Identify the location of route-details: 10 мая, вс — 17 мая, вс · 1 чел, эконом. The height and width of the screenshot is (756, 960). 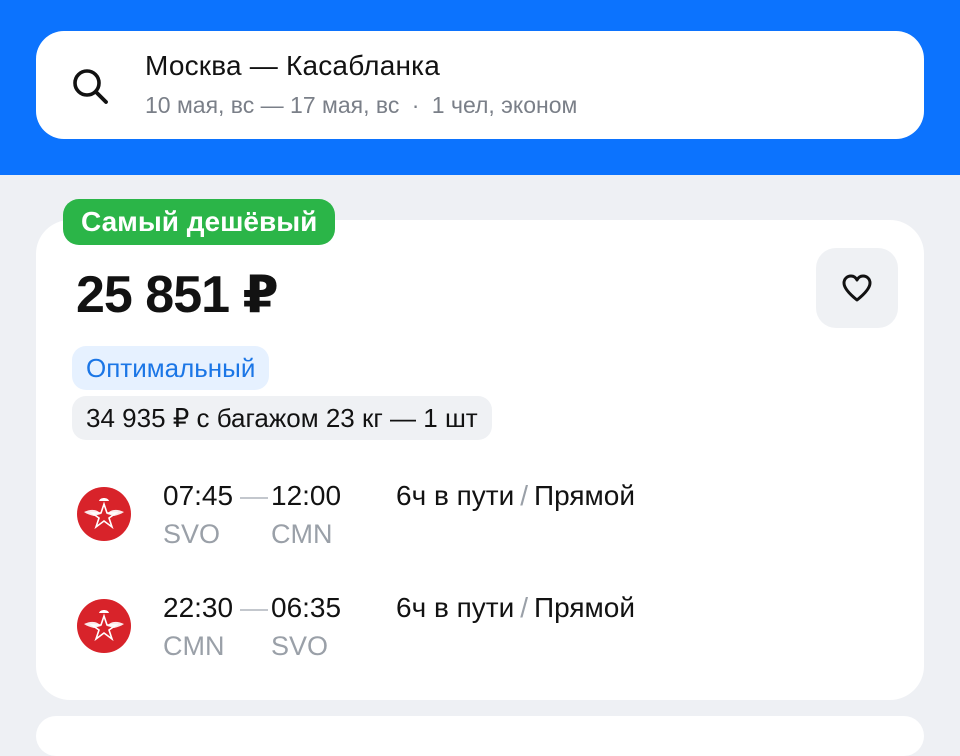
(361, 105).